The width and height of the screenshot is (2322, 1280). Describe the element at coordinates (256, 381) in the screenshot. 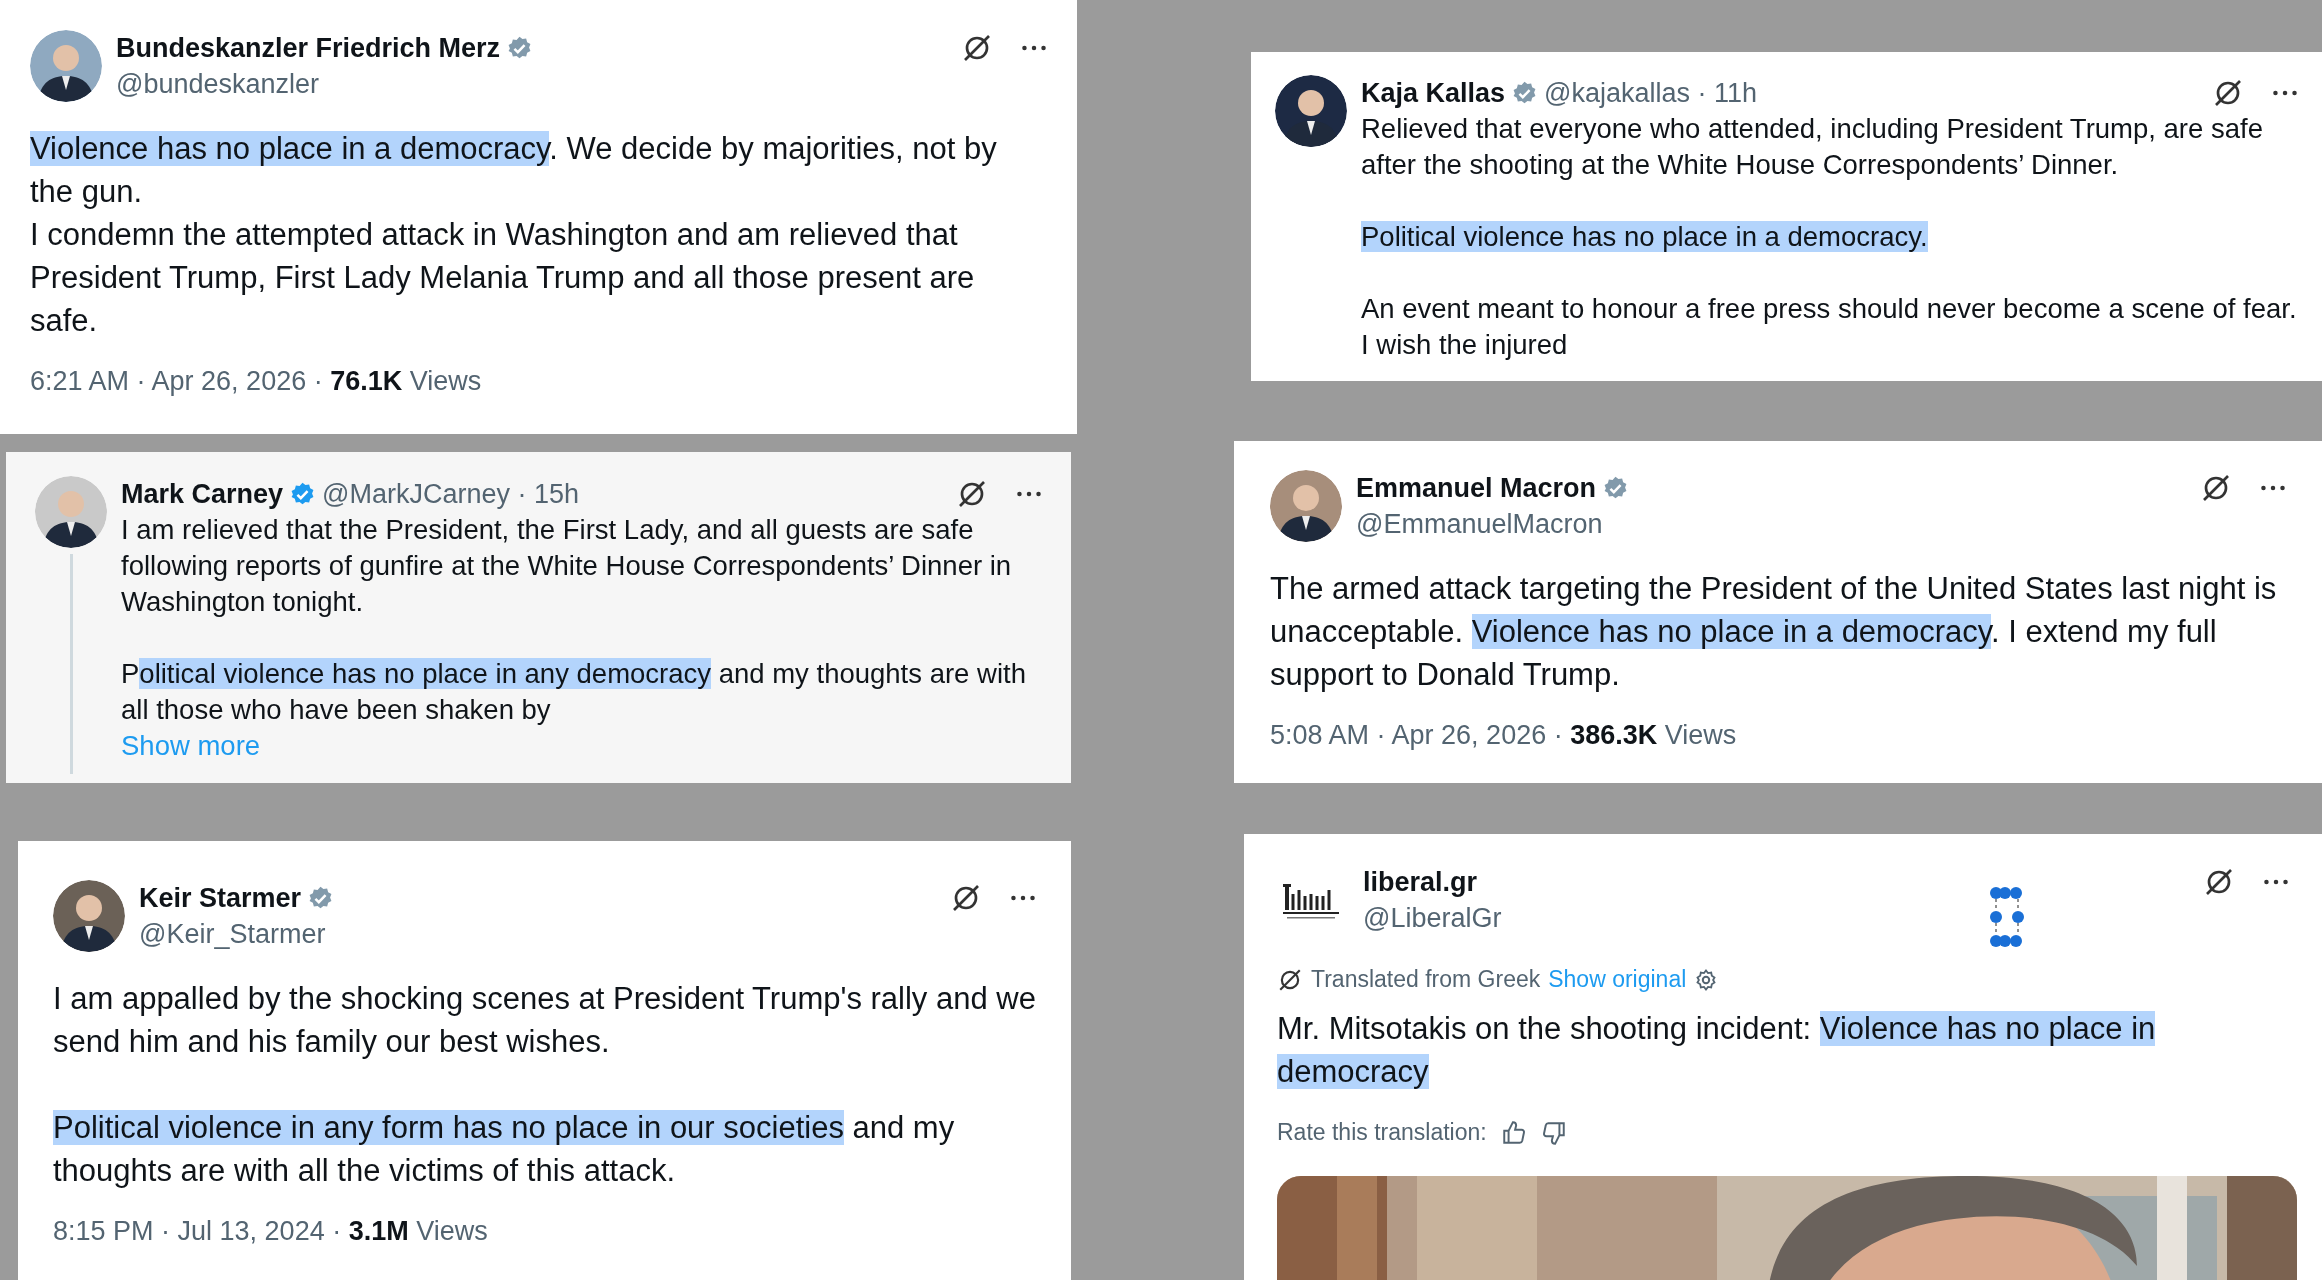

I see `post-meta: 6:21 AM · Apr 26, 2026 · 76.1K Views` at that location.